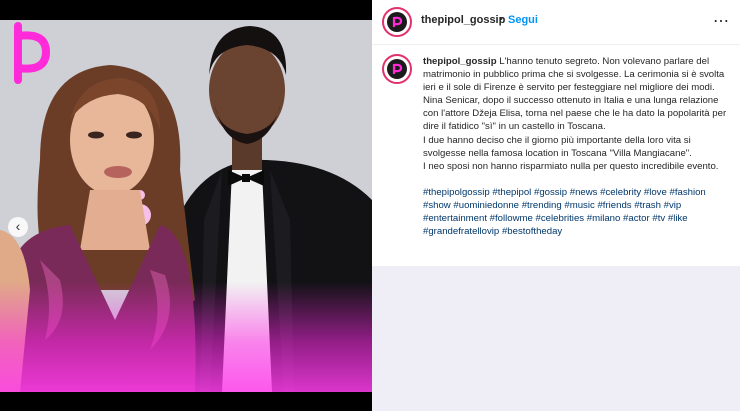 The width and height of the screenshot is (740, 411). What do you see at coordinates (678, 218) in the screenshot?
I see `hashtag-link: #like` at bounding box center [678, 218].